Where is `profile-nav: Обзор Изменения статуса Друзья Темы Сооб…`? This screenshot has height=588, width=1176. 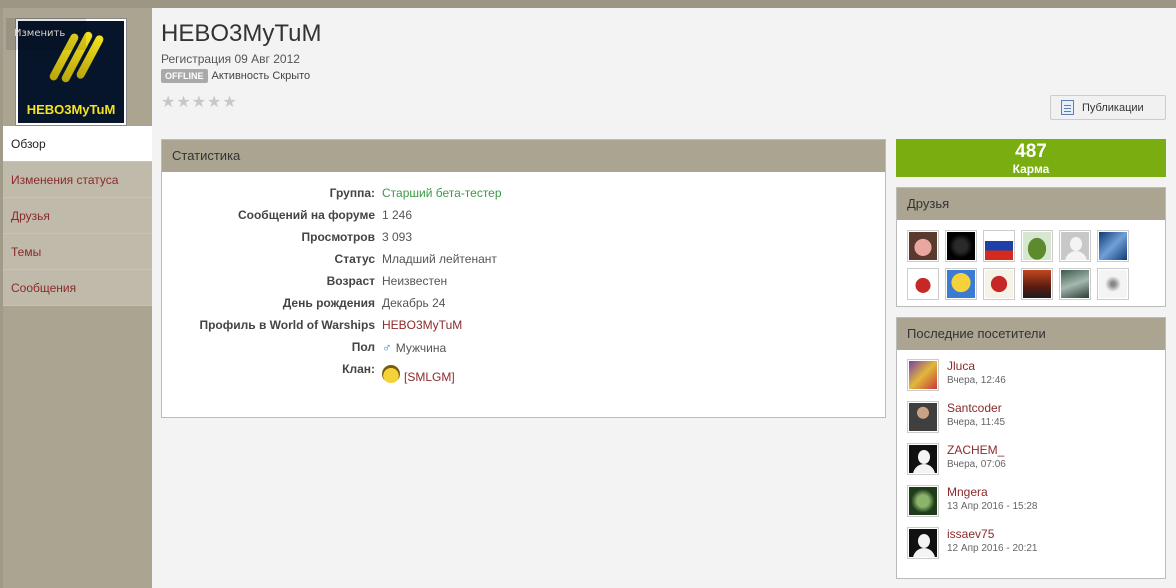 profile-nav: Обзор Изменения статуса Друзья Темы Сооб… is located at coordinates (79, 216).